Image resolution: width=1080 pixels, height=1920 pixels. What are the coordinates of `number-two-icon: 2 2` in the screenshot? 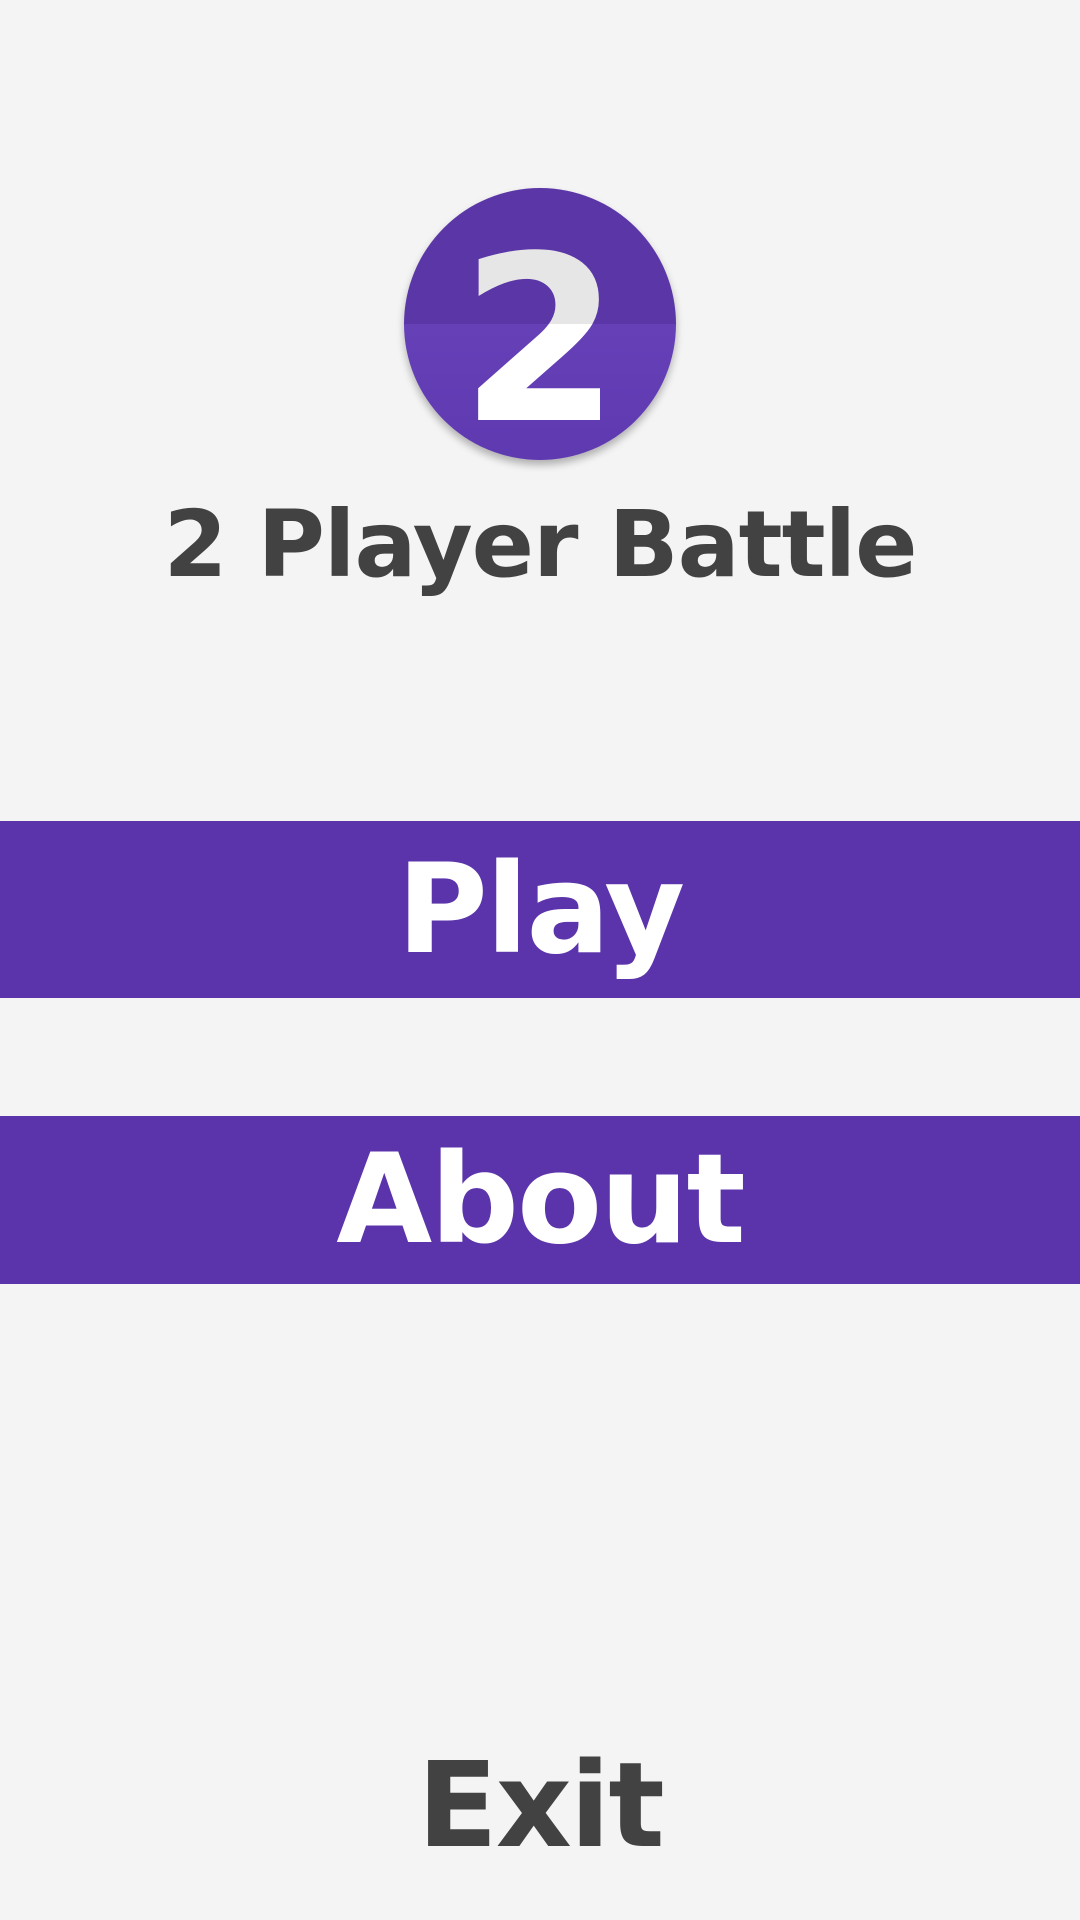 It's located at (540, 334).